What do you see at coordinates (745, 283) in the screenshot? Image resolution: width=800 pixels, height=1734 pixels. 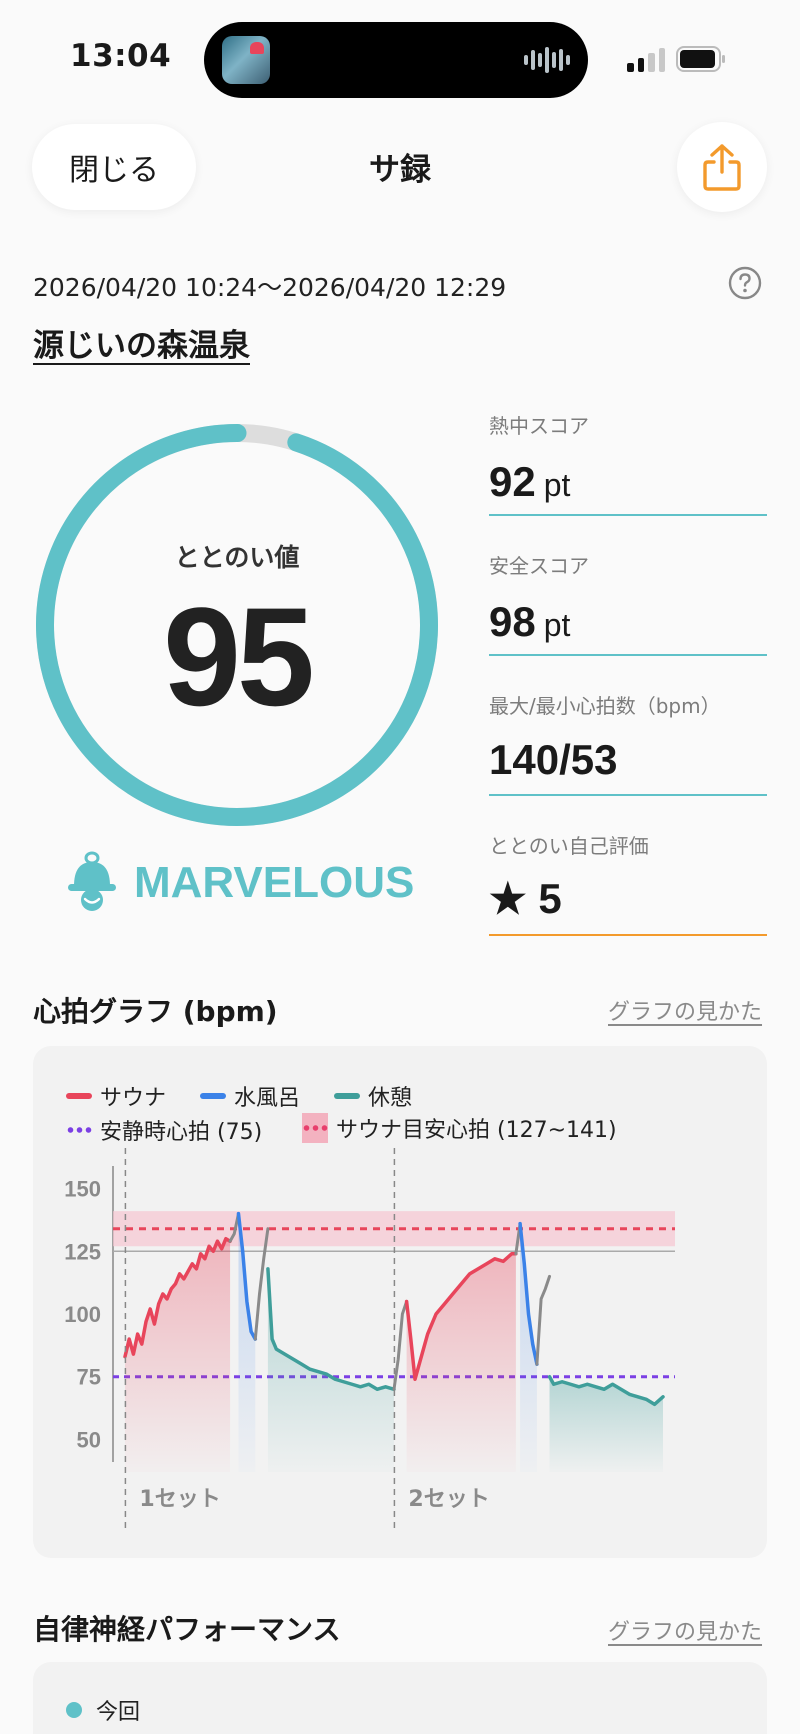 I see `help-icon` at bounding box center [745, 283].